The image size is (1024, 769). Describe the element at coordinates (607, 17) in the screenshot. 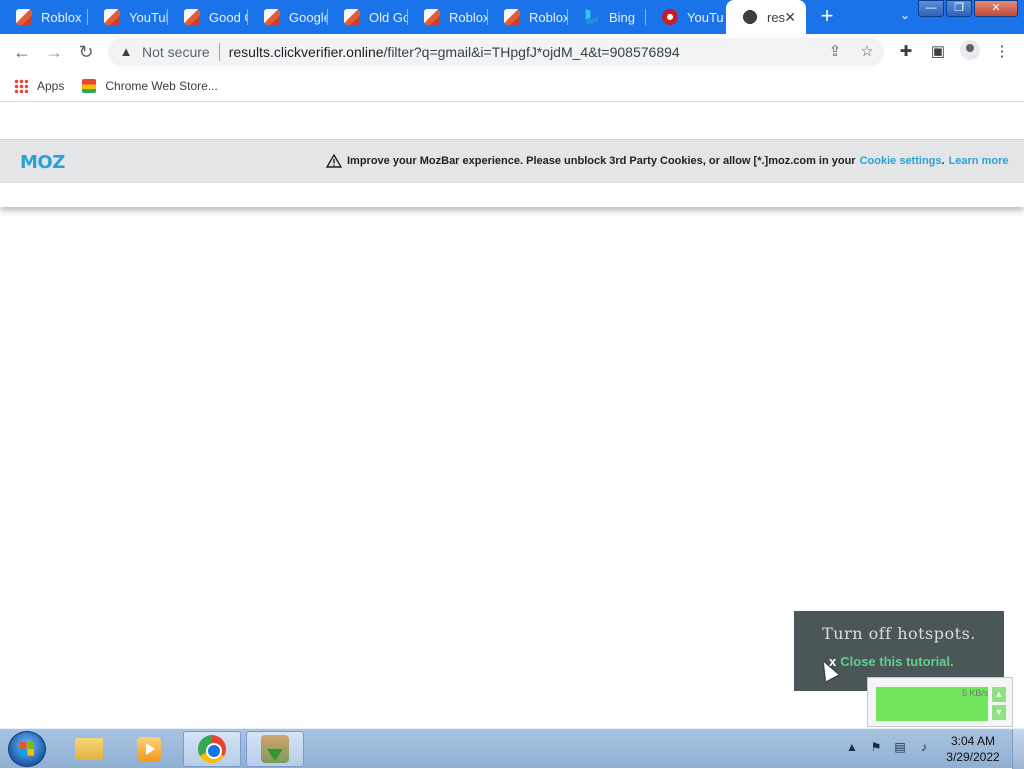

I see `tab-bing: Bing` at that location.